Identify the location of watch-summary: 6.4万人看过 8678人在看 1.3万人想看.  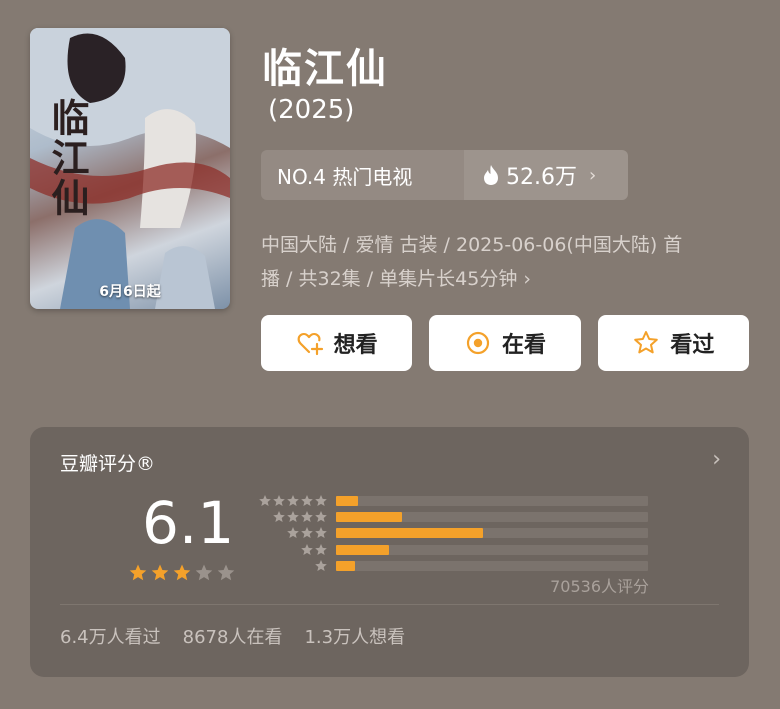
(232, 636).